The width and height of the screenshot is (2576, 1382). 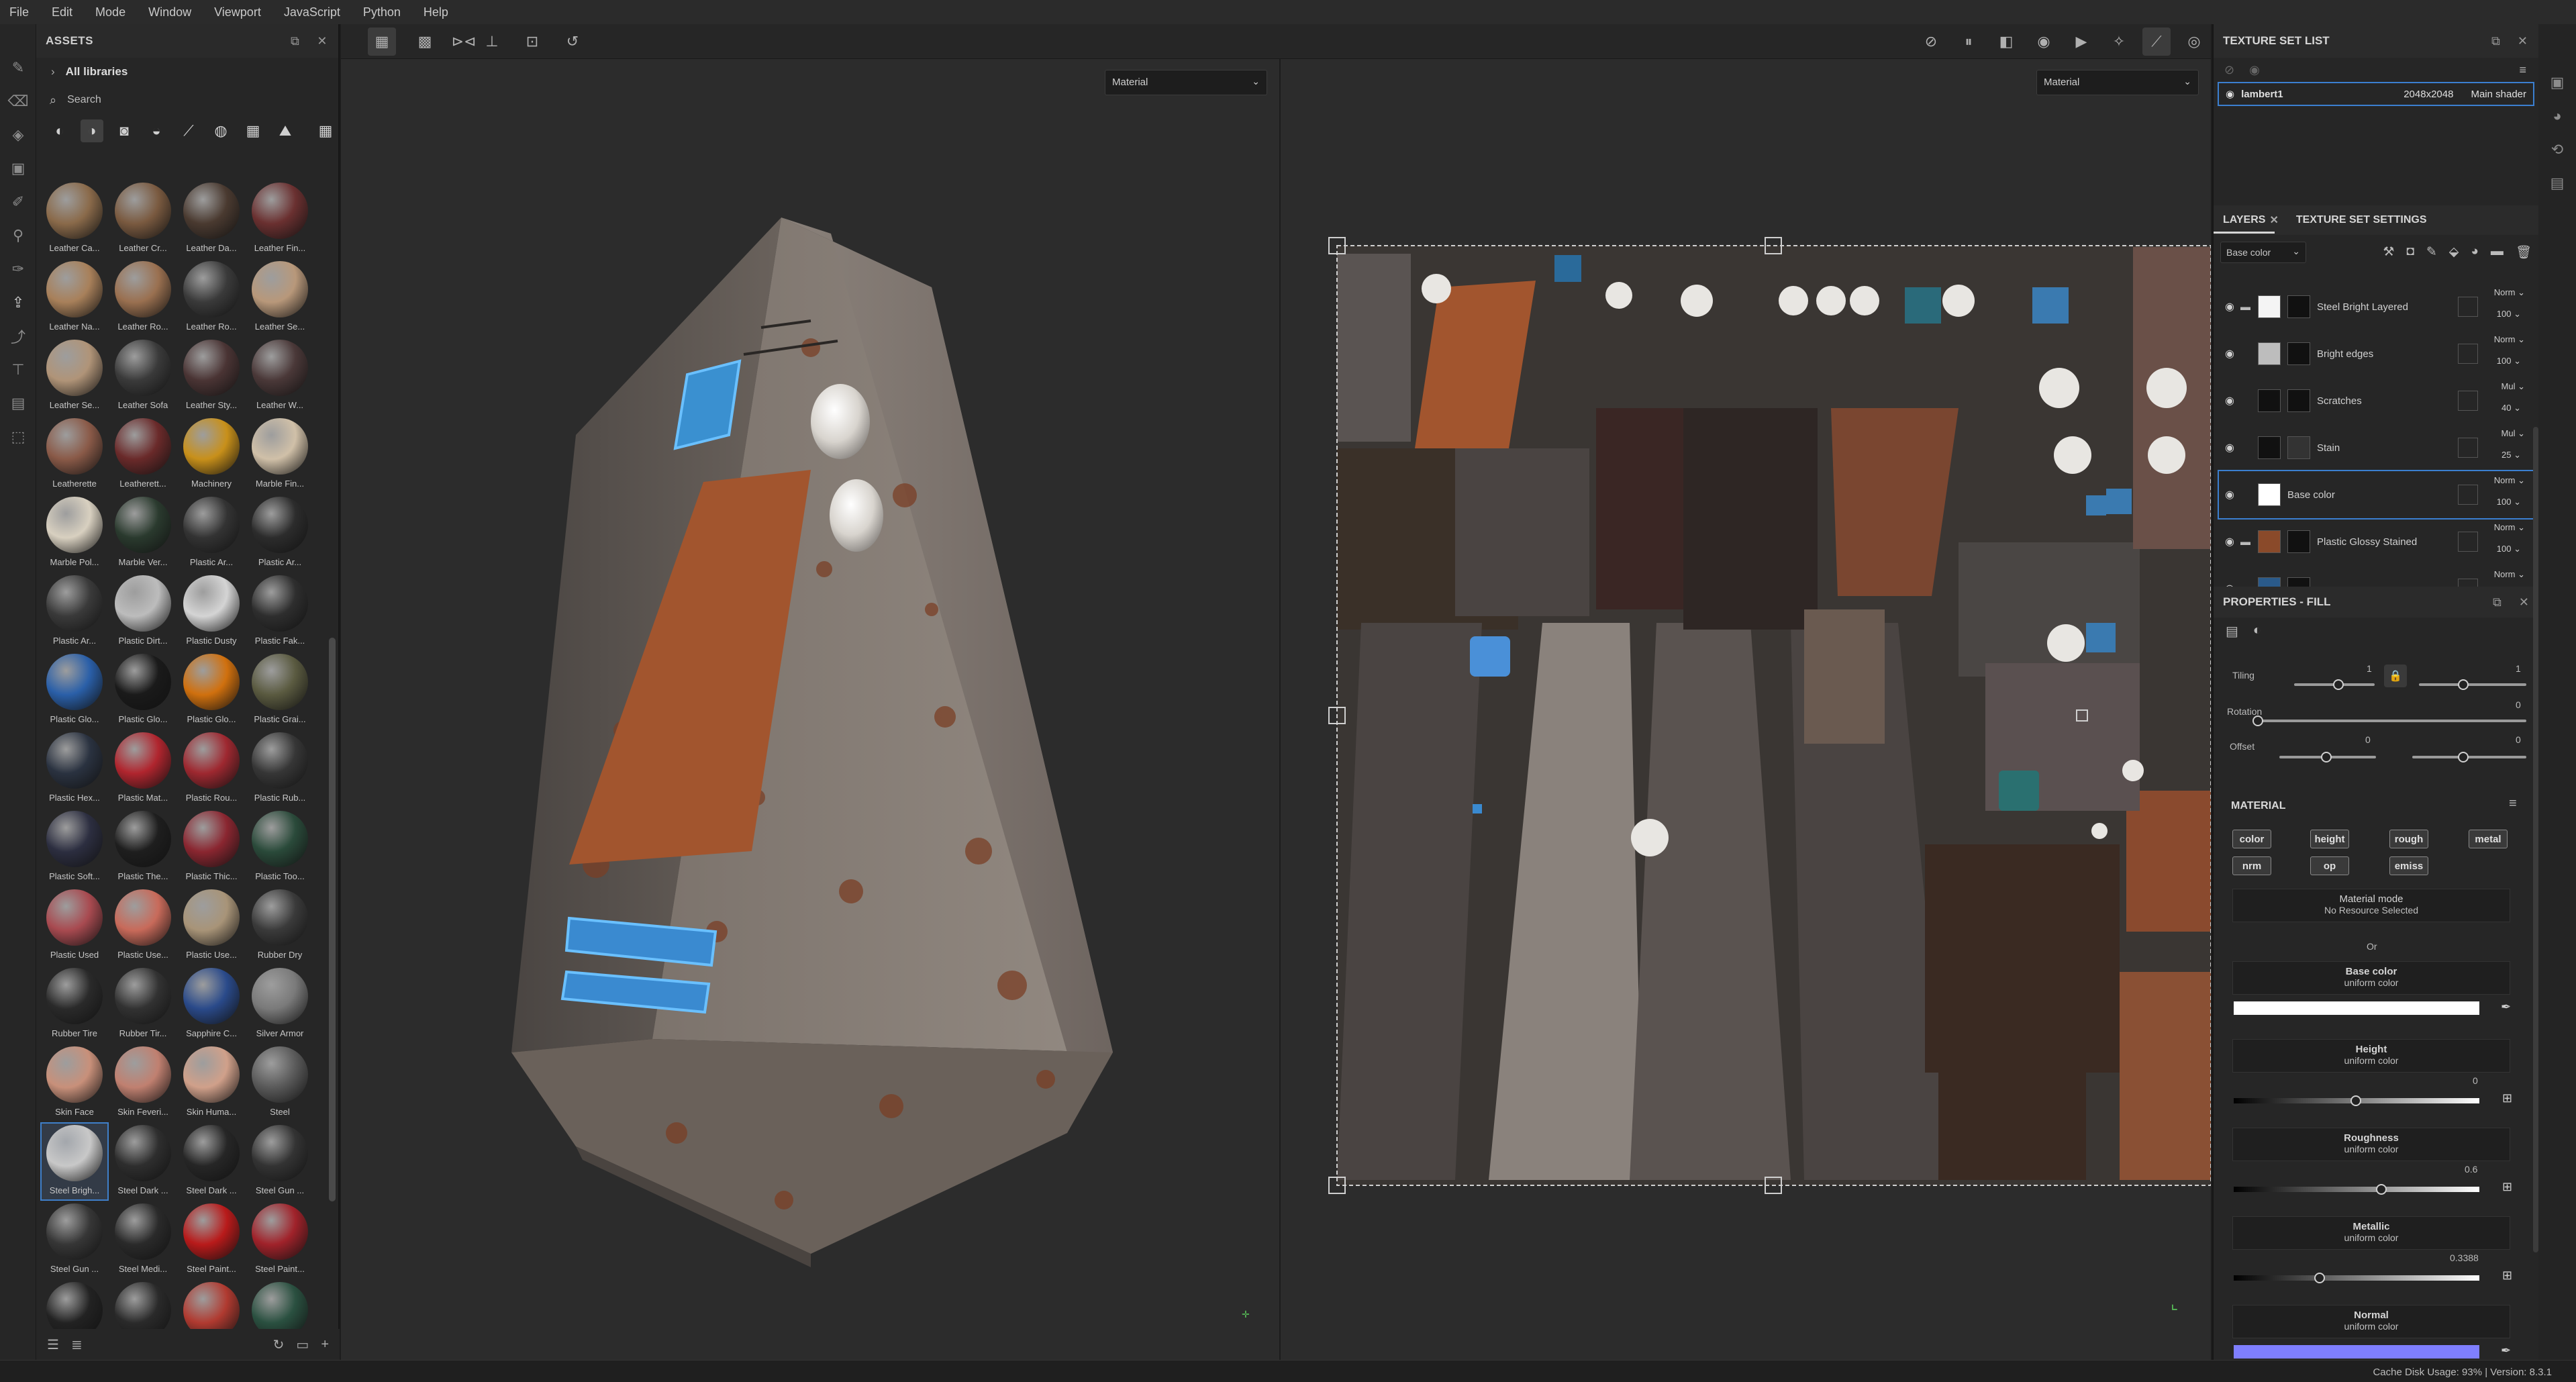 I want to click on add-paint-layer-icon: ✎, so click(x=2431, y=252).